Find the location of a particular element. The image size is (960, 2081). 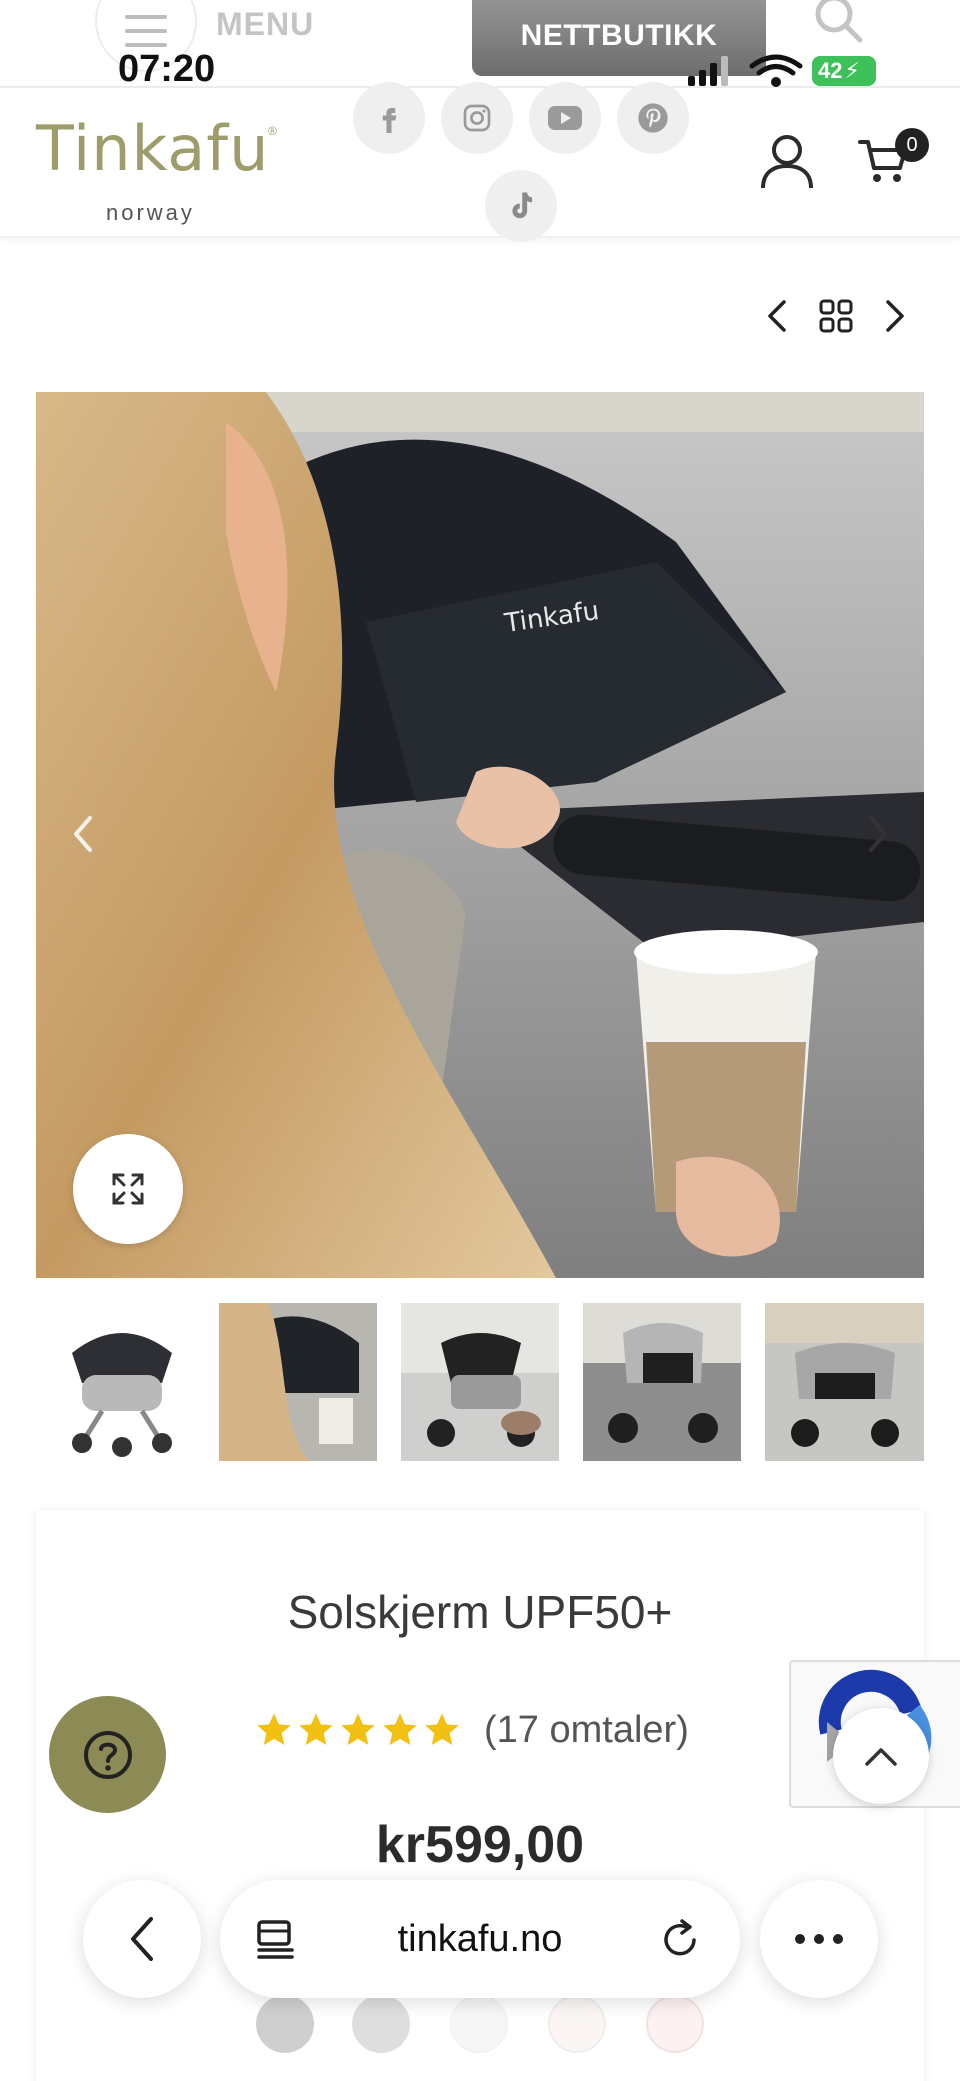

battery-indicator: 42 ⚡ is located at coordinates (844, 71).